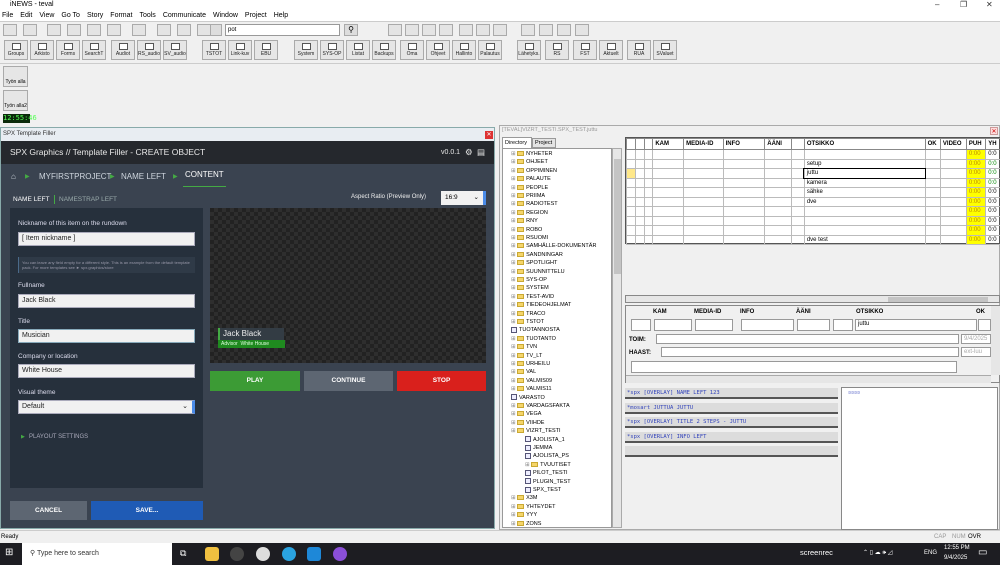  I want to click on tree-item: ⊞ VALMIS09, so click(531, 381).